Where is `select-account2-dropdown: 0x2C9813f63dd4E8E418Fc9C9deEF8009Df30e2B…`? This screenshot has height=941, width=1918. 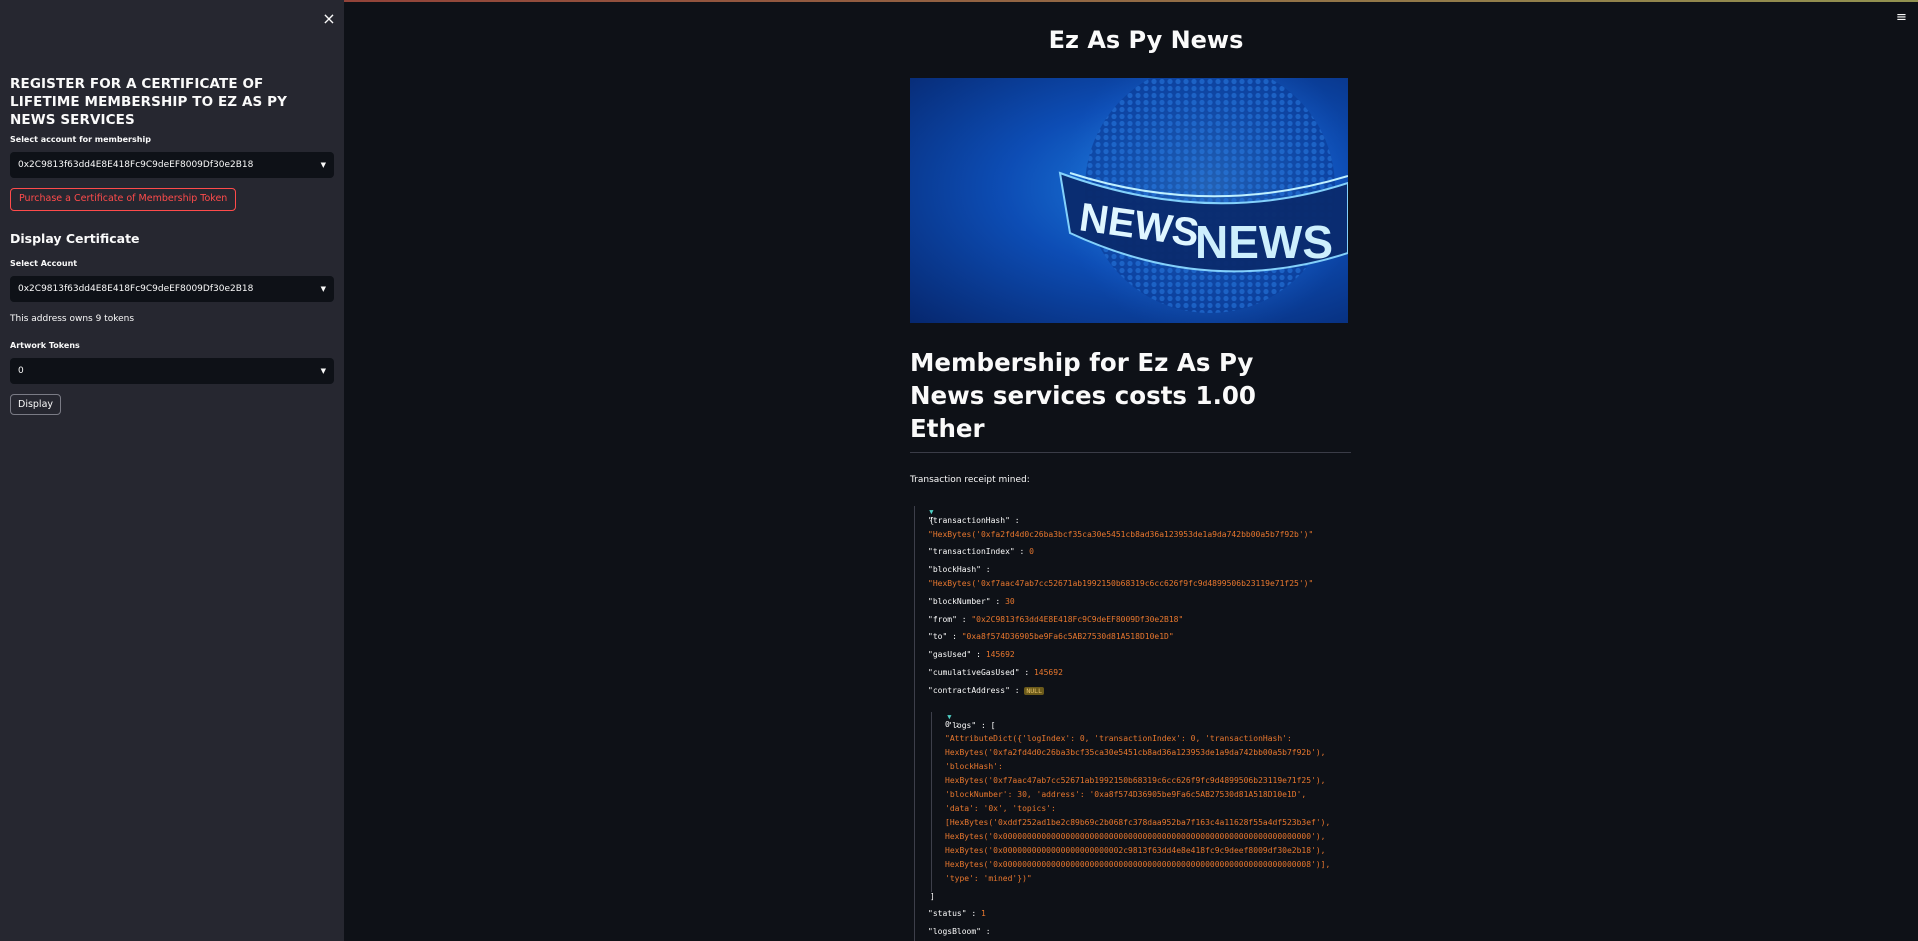
select-account2-dropdown: 0x2C9813f63dd4E8E418Fc9C9deEF8009Df30e2B… is located at coordinates (172, 289).